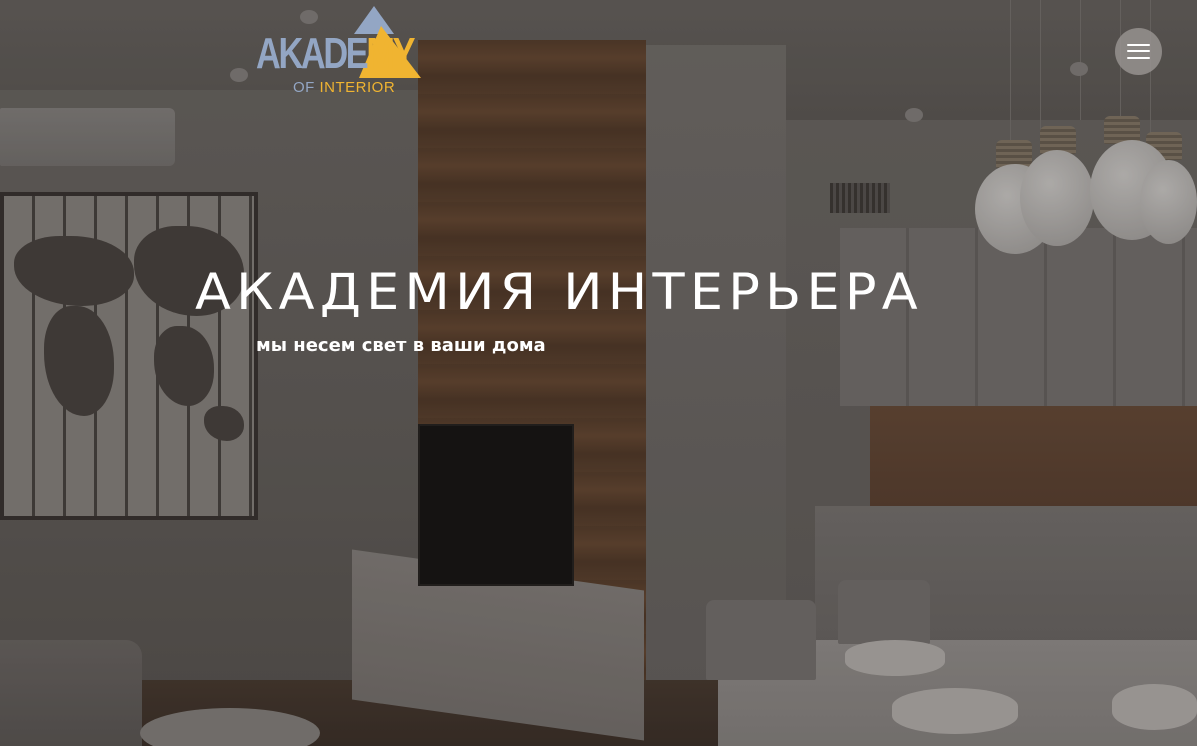  I want to click on menu-button, so click(1138, 51).